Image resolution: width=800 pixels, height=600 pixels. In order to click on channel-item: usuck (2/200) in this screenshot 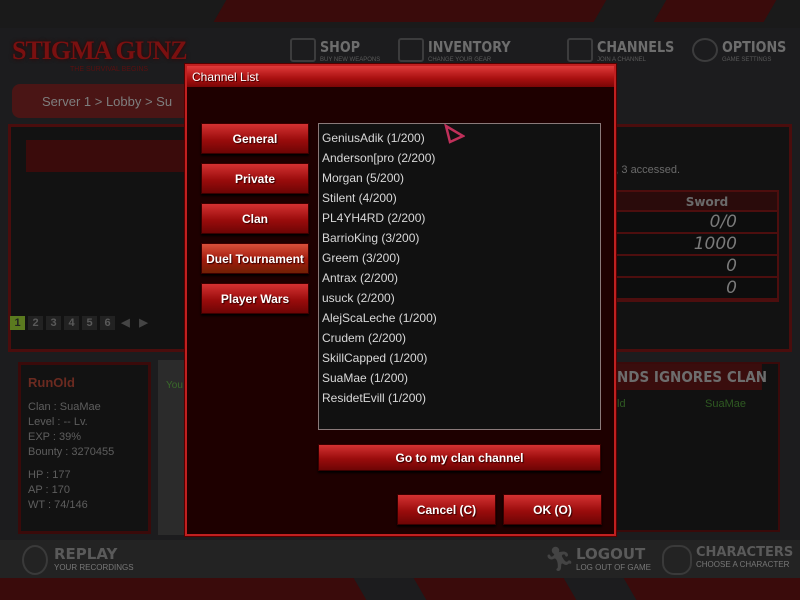, I will do `click(461, 300)`.